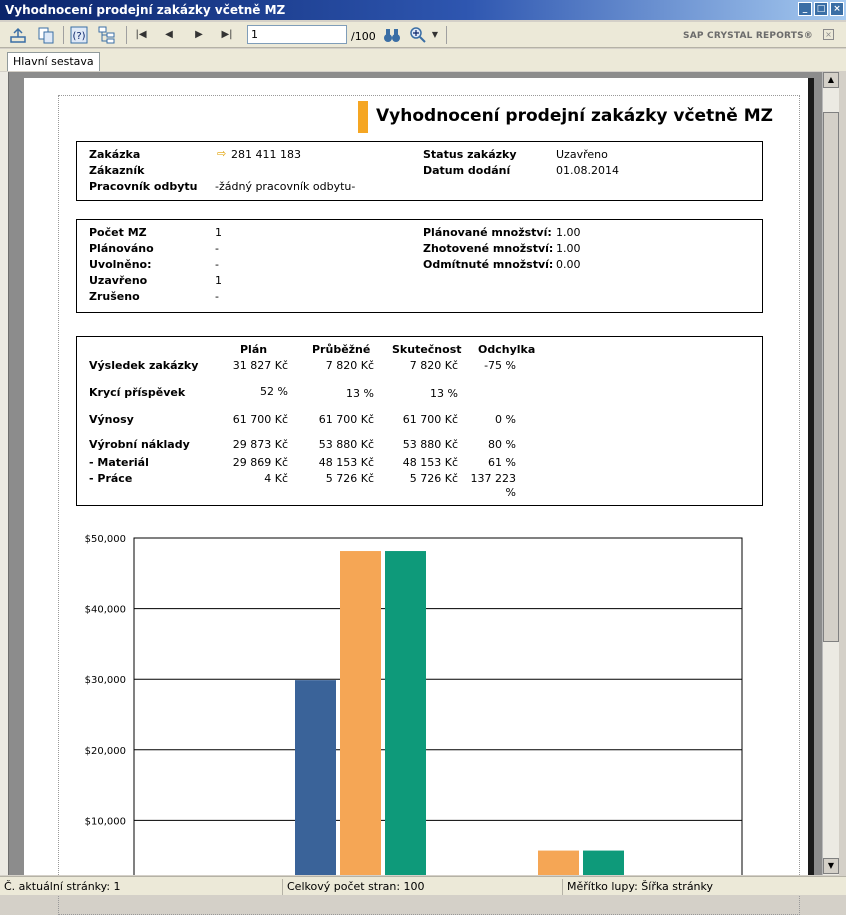  I want to click on close-report-icon: ×, so click(828, 34).